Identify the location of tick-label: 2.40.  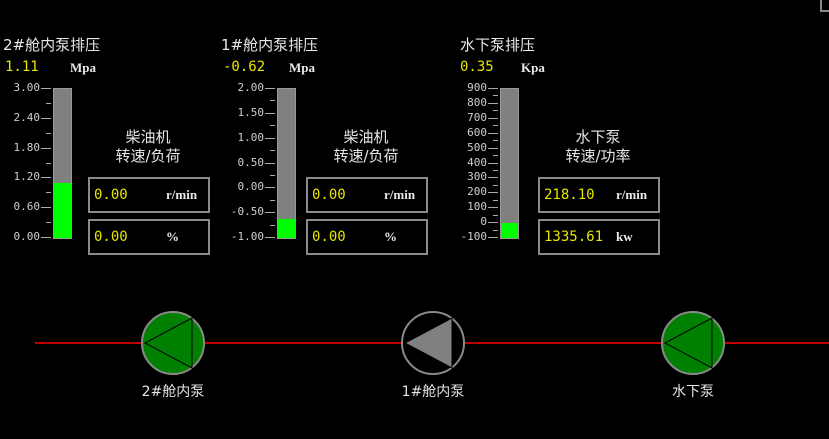
(27, 117).